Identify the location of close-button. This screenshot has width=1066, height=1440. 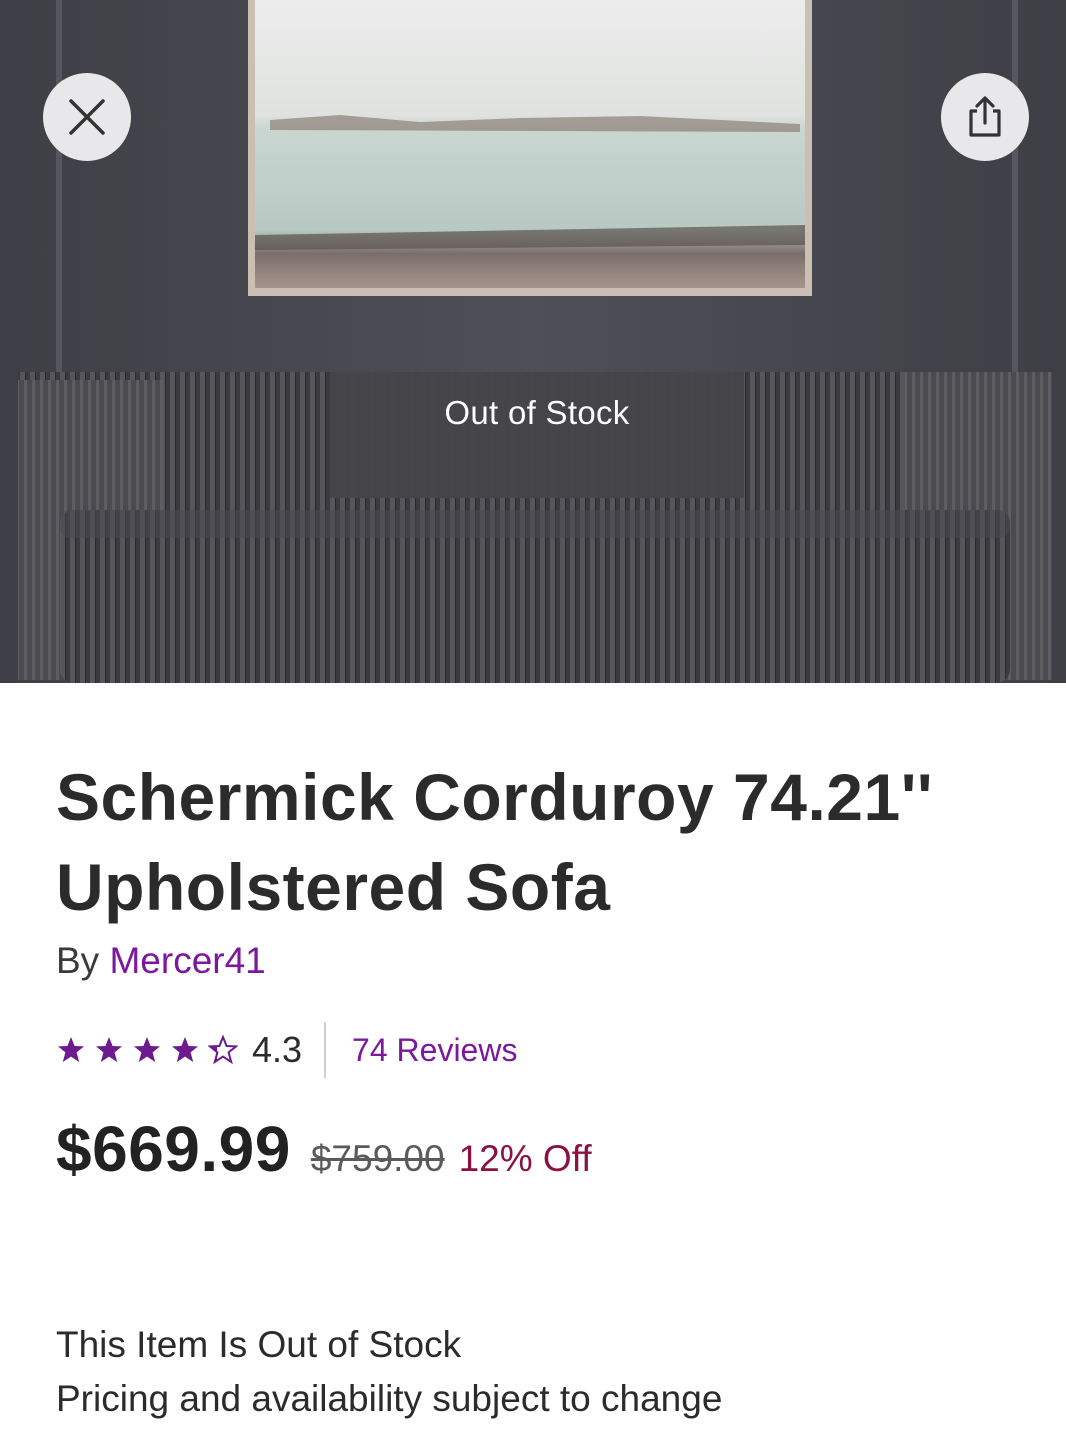
(87, 117).